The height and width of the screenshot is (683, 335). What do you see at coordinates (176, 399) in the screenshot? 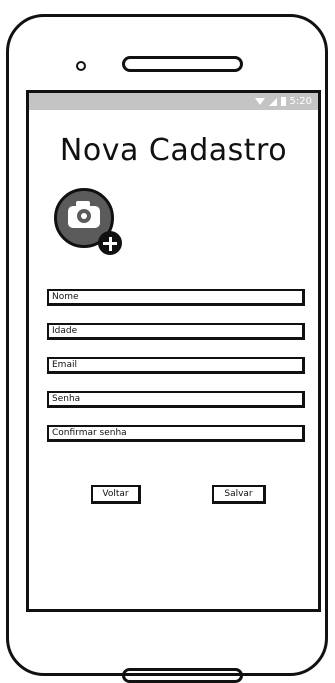
I see `password-field: Senha` at bounding box center [176, 399].